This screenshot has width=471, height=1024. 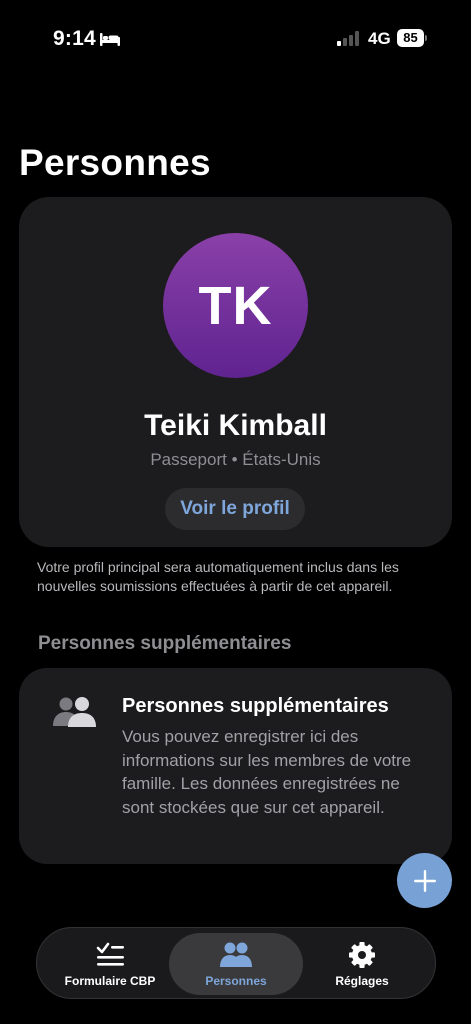 I want to click on tab-formulaire-cbp: Formulaire CBP, so click(x=110, y=964).